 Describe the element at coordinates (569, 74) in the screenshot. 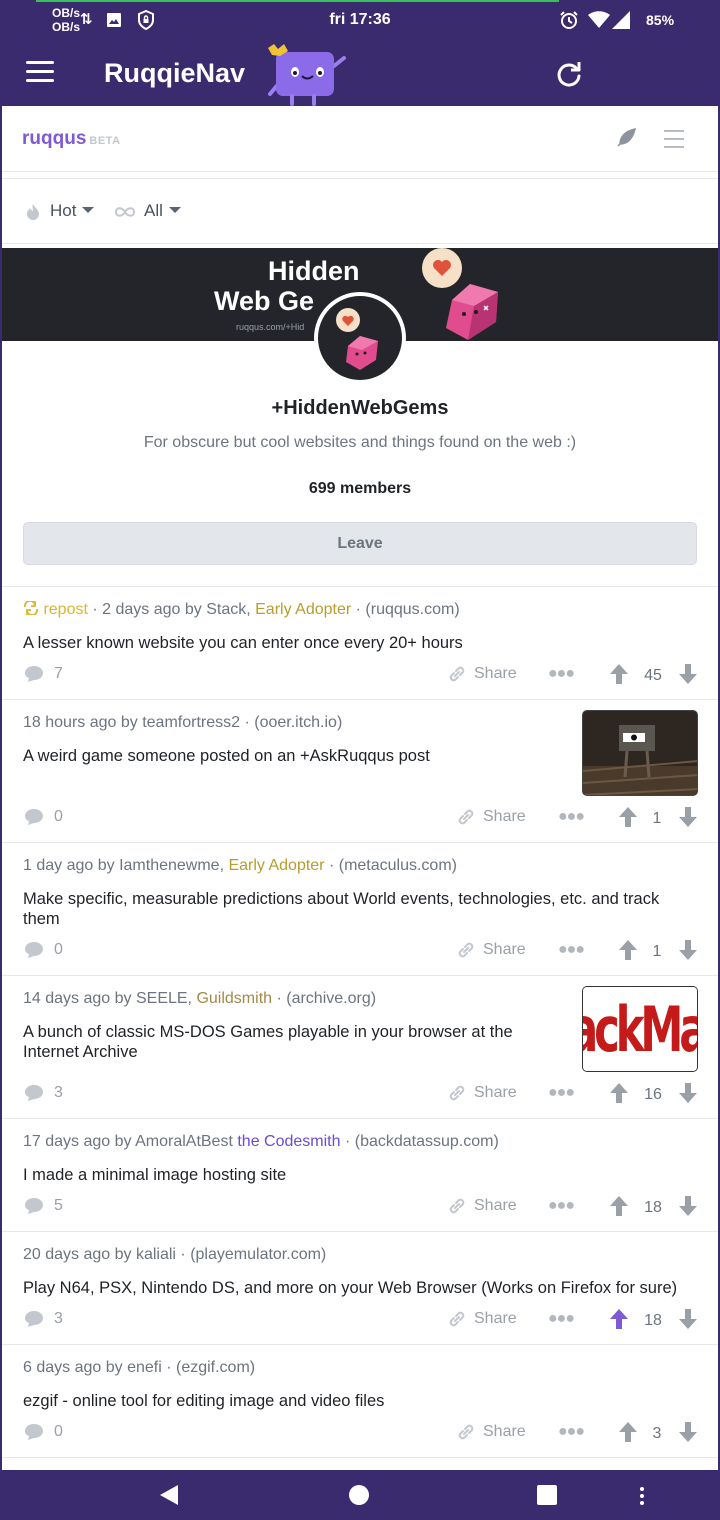

I see `refresh-button` at that location.